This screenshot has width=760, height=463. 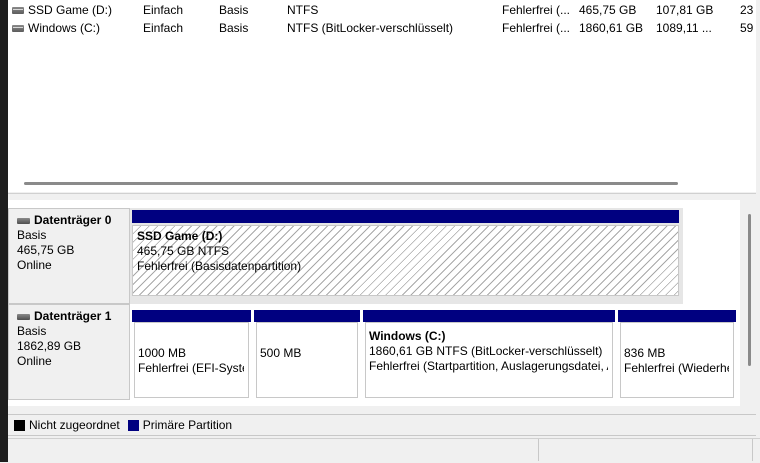 What do you see at coordinates (747, 10) in the screenshot?
I see `volume-free-percent: 23` at bounding box center [747, 10].